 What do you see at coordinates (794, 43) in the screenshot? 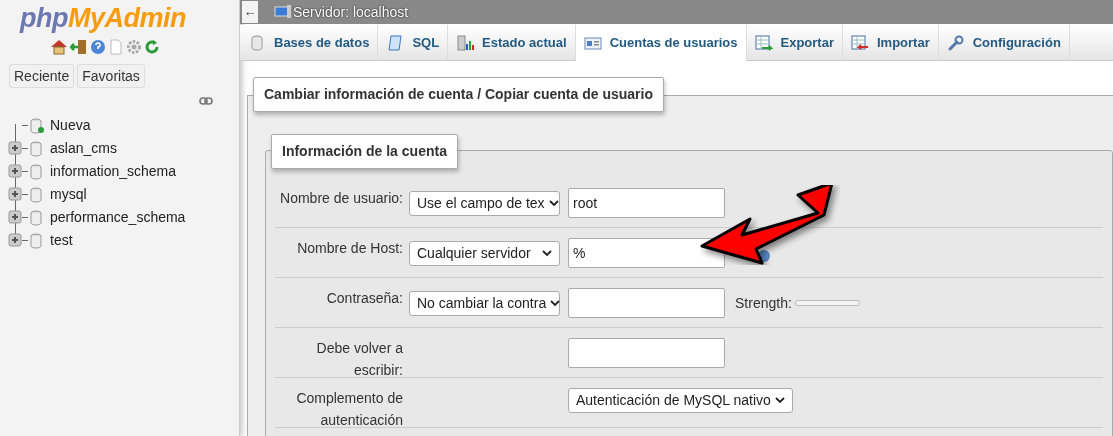
I see `tab: Exportar` at bounding box center [794, 43].